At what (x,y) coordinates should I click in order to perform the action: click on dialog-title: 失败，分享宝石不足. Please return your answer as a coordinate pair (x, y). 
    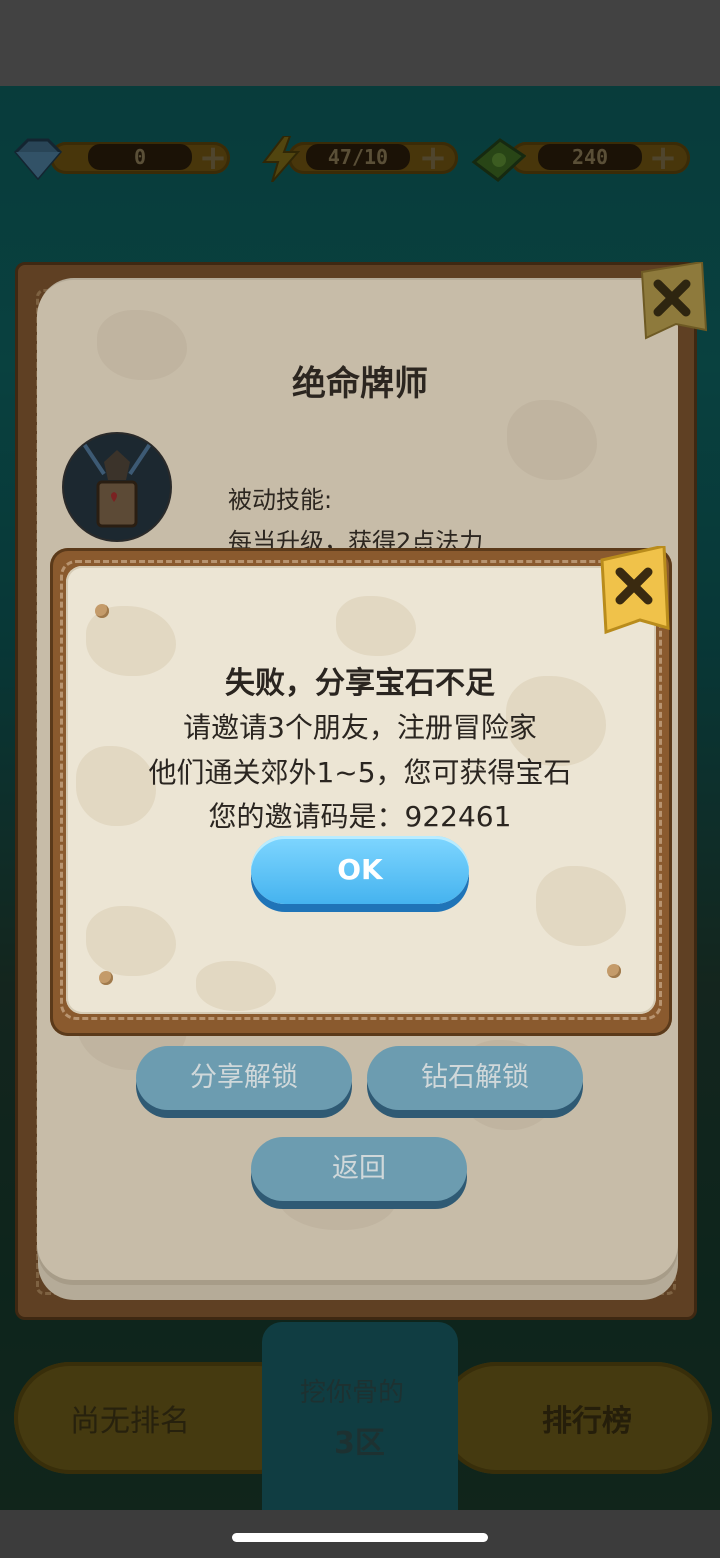
    Looking at the image, I should click on (360, 683).